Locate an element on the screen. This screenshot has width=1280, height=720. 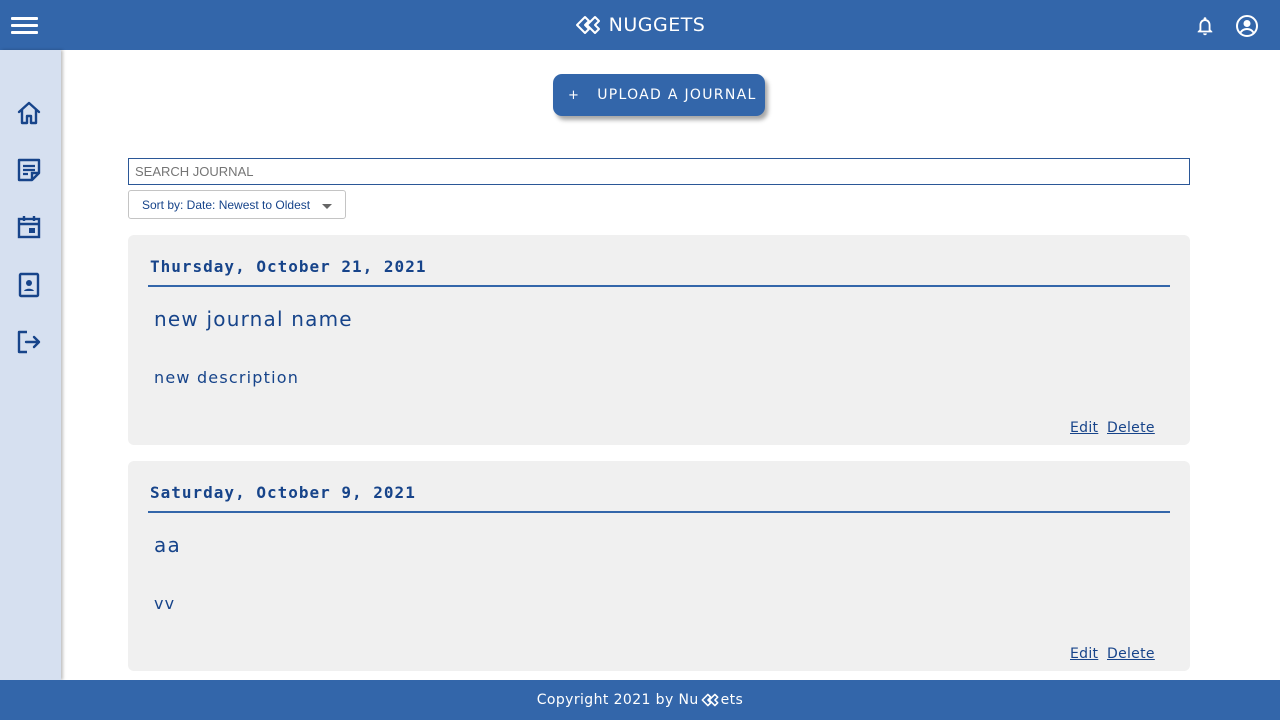
contact-card-icon is located at coordinates (29, 285).